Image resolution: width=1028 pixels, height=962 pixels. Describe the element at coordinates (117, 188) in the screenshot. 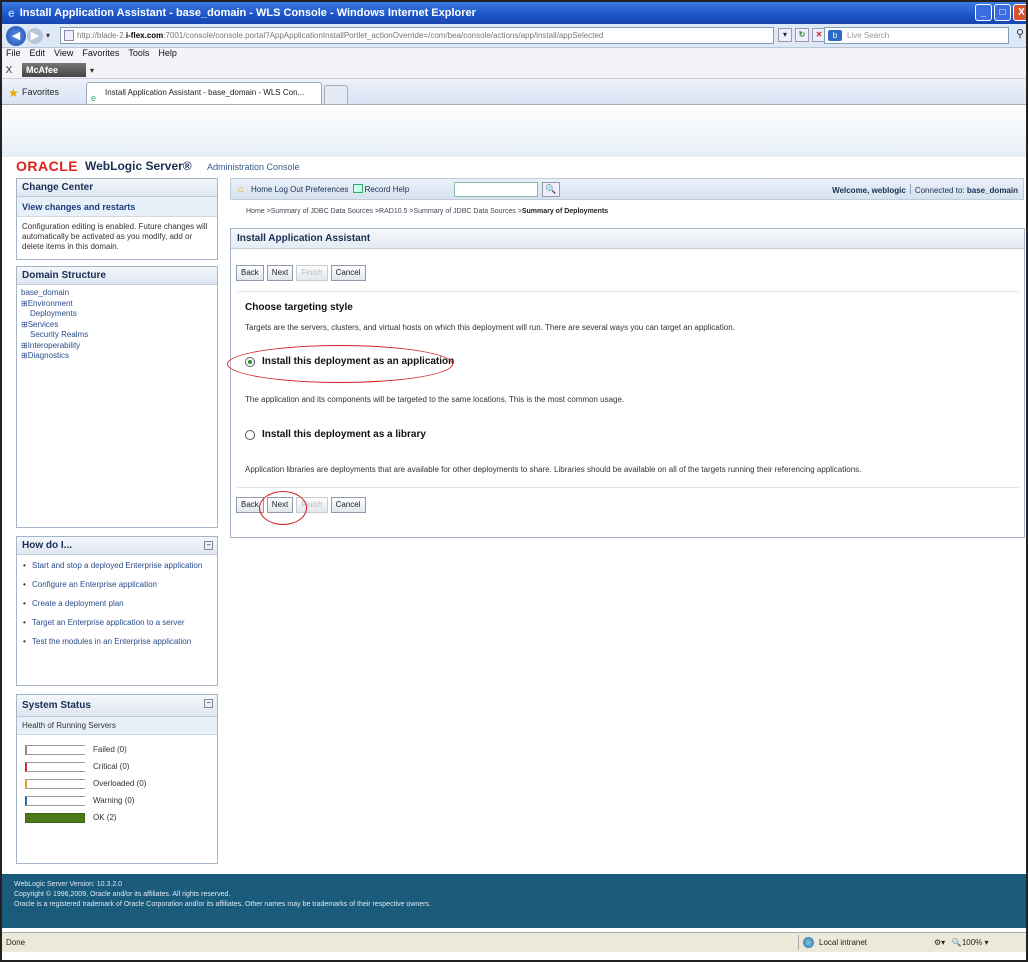

I see `change-center-title: Change Center` at that location.